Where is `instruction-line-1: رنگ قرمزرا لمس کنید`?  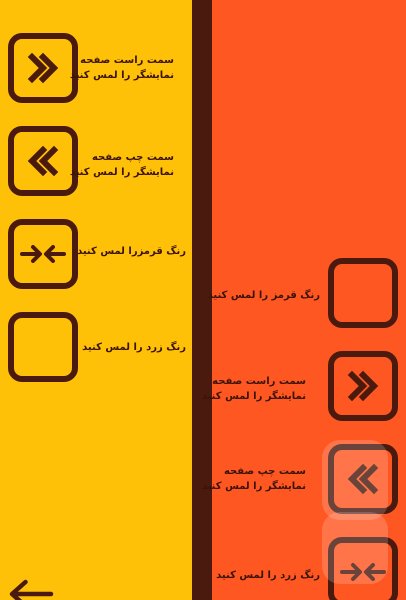 instruction-line-1: رنگ قرمزرا لمس کنید is located at coordinates (131, 251).